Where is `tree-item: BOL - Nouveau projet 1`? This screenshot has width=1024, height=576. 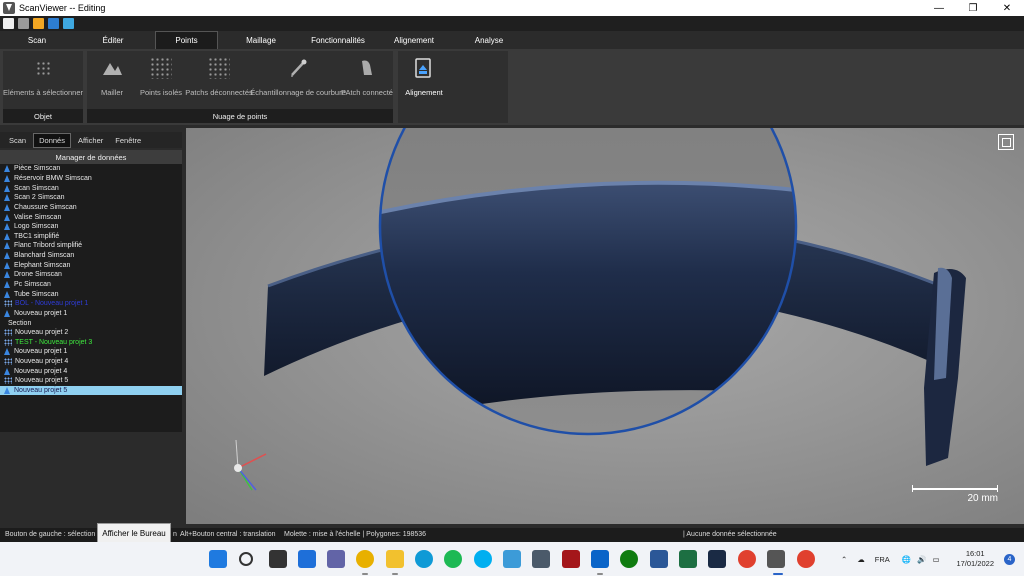 tree-item: BOL - Nouveau projet 1 is located at coordinates (91, 304).